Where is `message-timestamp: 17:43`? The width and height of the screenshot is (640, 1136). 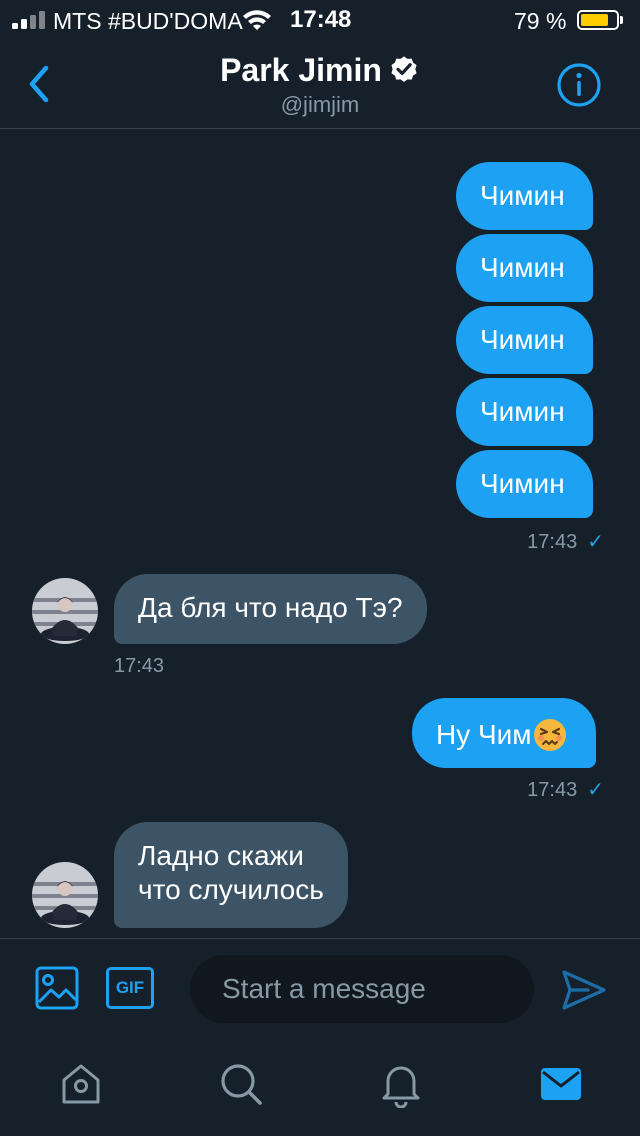
message-timestamp: 17:43 is located at coordinates (139, 666).